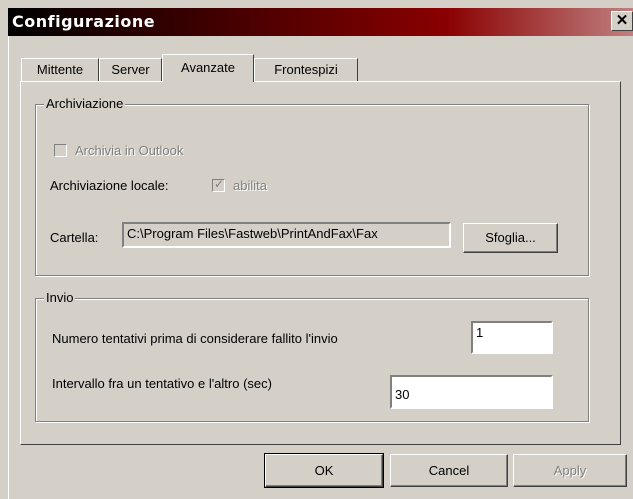  I want to click on title-bar: Configurazione ✕, so click(320, 22).